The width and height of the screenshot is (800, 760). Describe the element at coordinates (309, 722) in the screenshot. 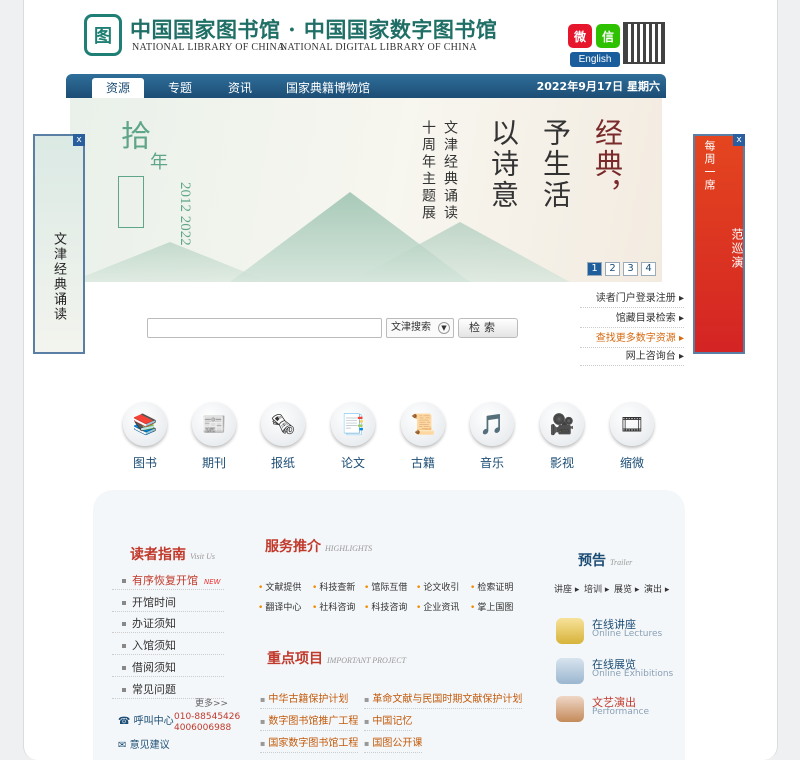

I see `project-link: 数字图书馆推广工程` at that location.